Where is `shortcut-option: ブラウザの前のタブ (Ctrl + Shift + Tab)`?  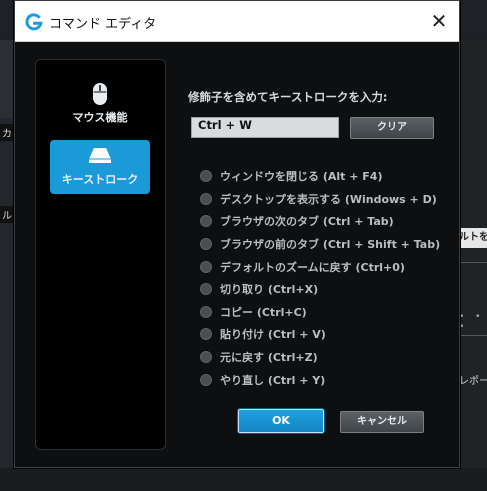 shortcut-option: ブラウザの前のタブ (Ctrl + Shift + Tab) is located at coordinates (325, 244).